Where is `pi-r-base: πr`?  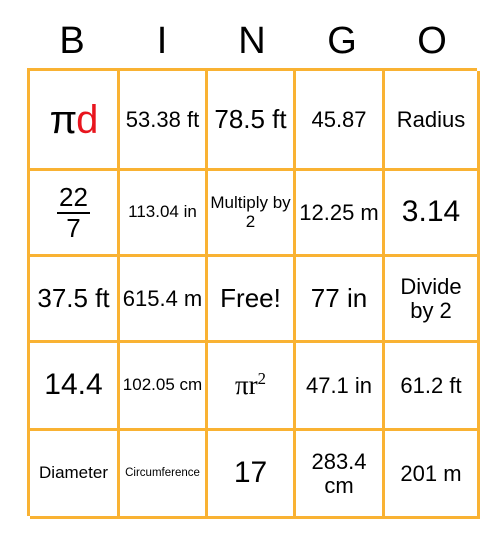
pi-r-base: πr is located at coordinates (246, 385).